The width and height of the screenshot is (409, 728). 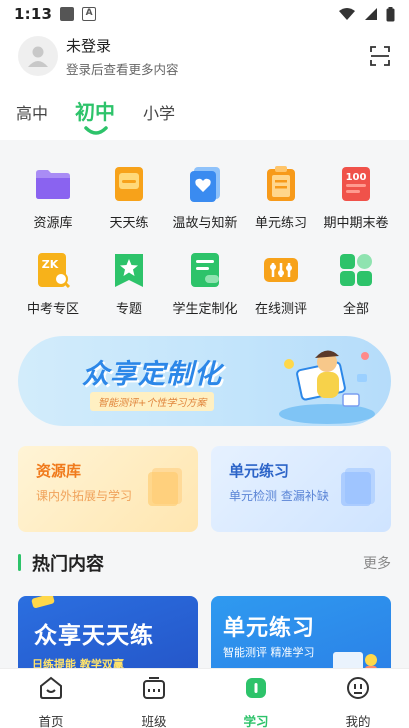 I want to click on card-resource-library: 资源库 课内外拓展与学习, so click(x=108, y=489).